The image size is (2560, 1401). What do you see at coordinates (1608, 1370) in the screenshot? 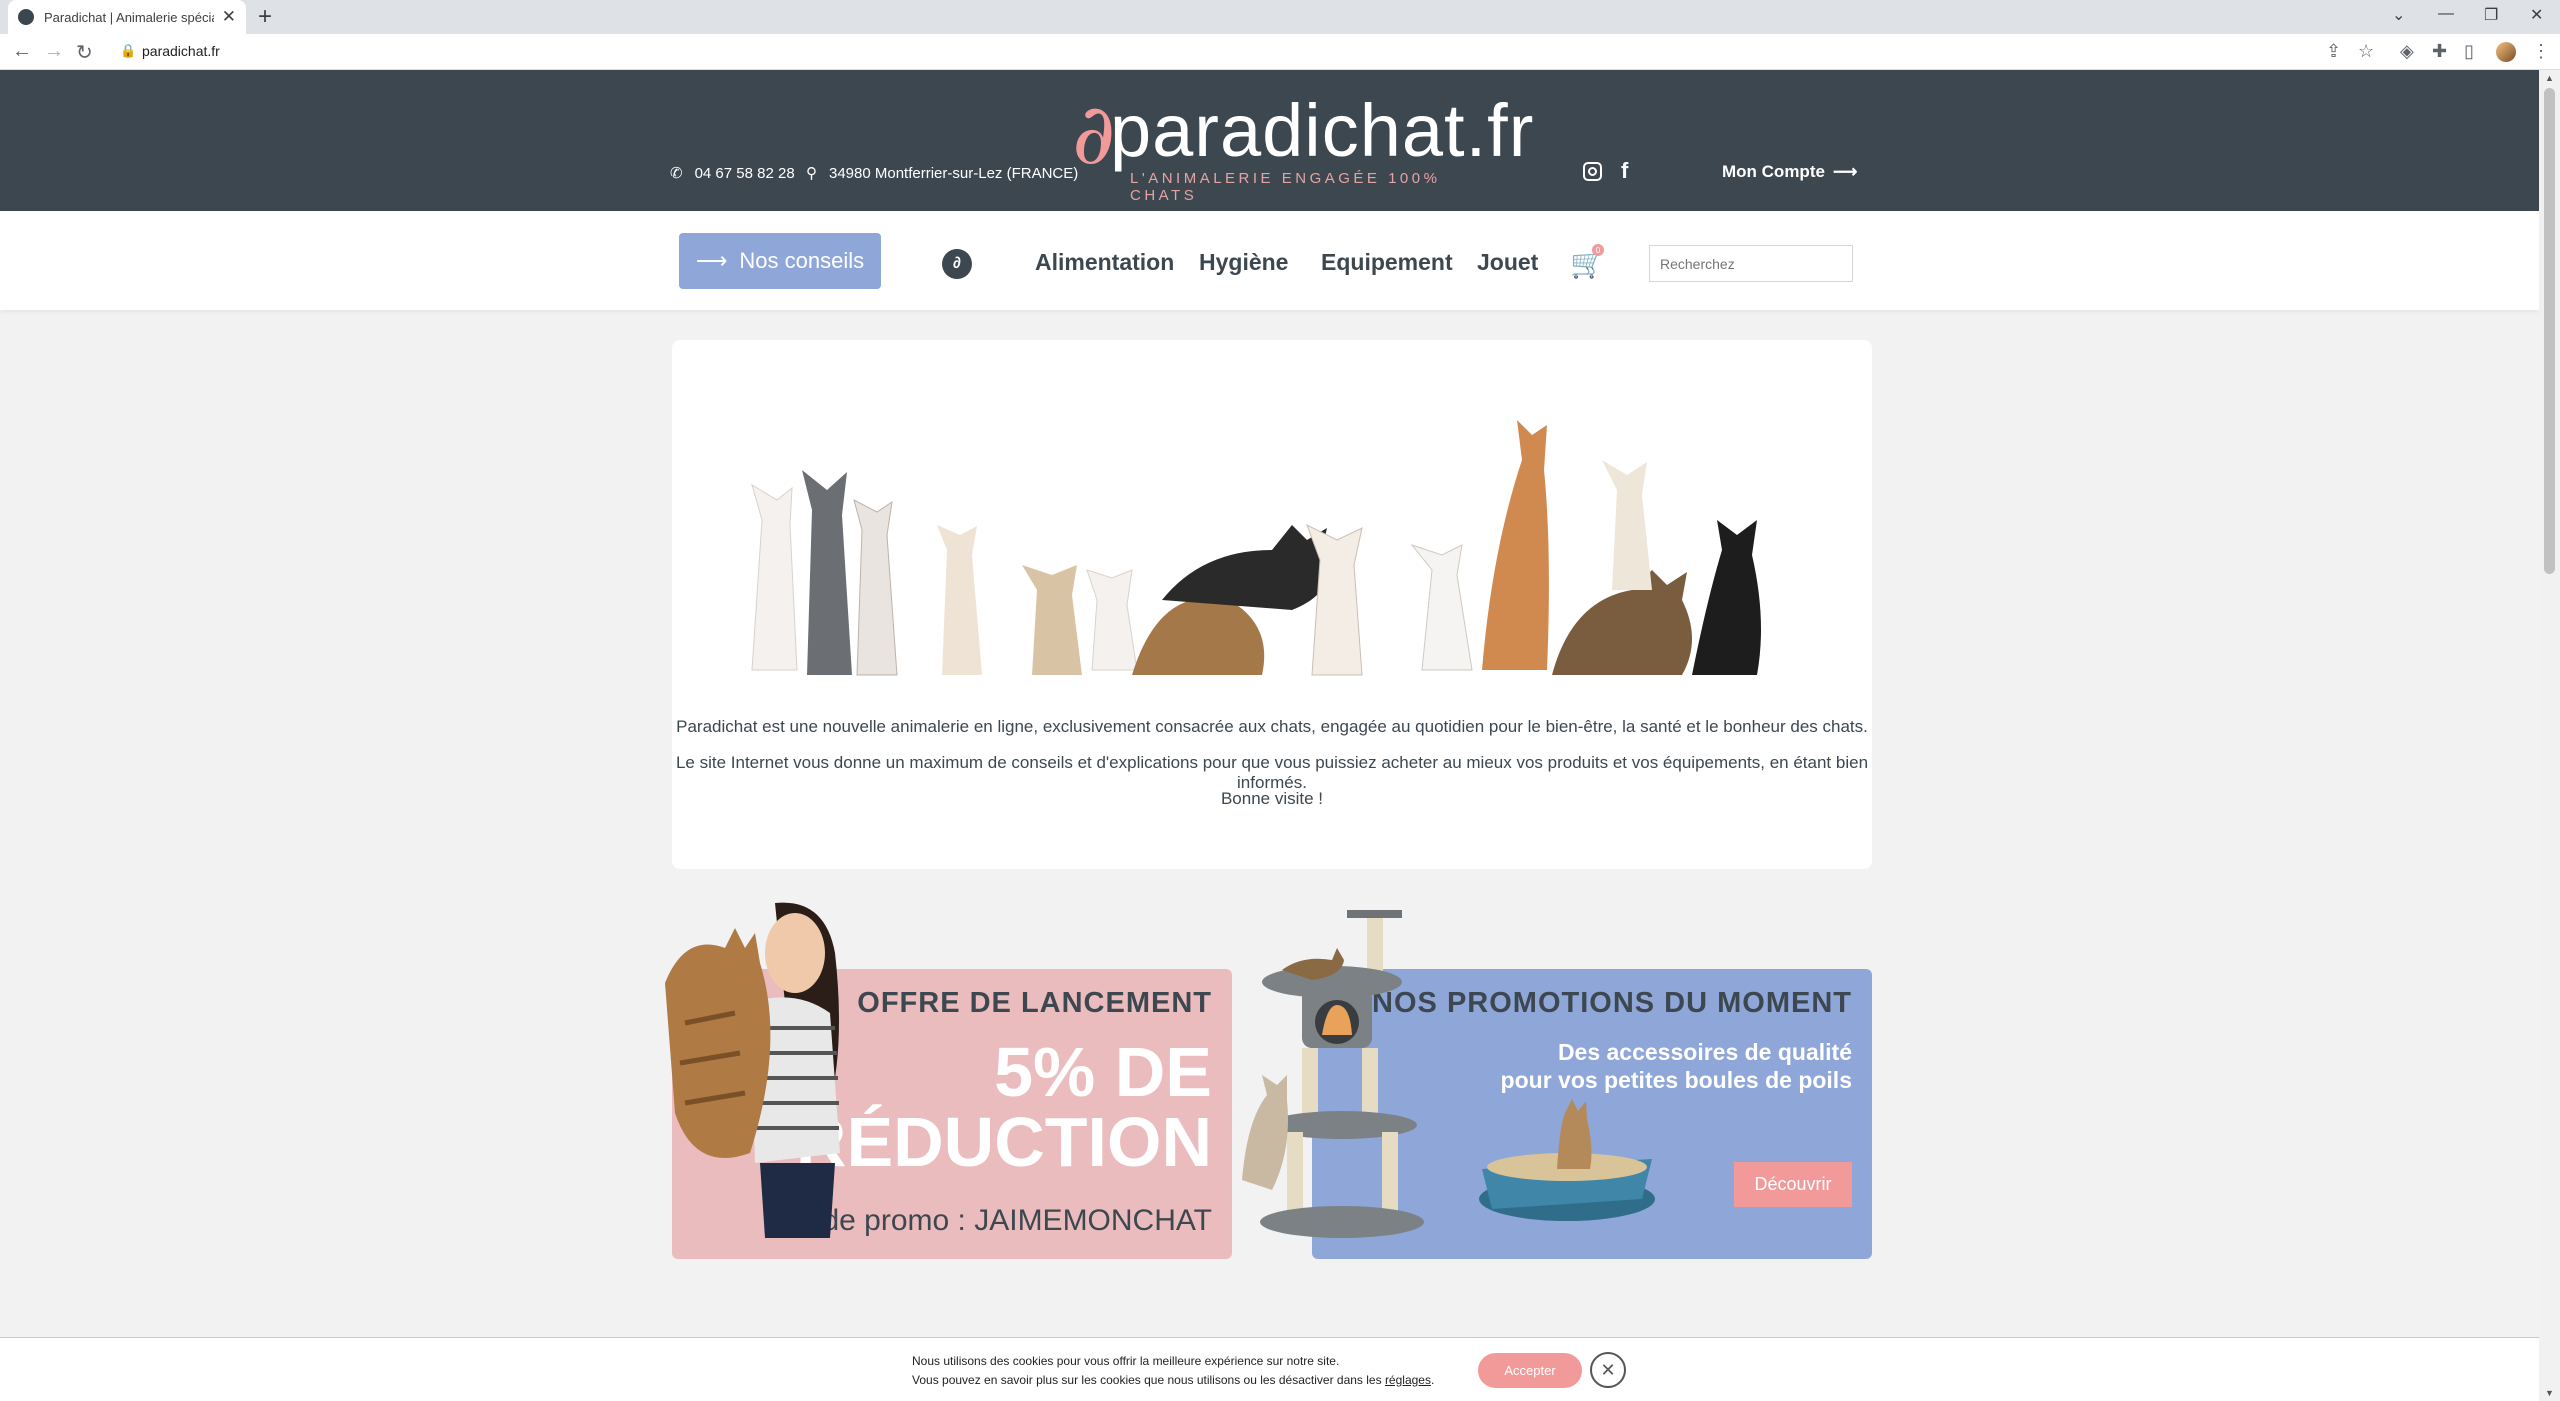
I see `close-icon: ✕` at bounding box center [1608, 1370].